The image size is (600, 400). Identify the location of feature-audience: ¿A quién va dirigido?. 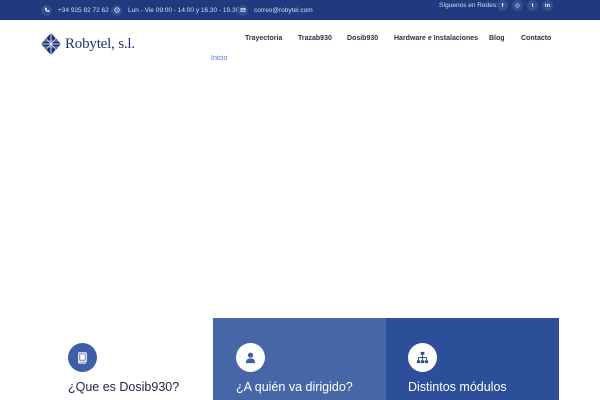
(299, 359).